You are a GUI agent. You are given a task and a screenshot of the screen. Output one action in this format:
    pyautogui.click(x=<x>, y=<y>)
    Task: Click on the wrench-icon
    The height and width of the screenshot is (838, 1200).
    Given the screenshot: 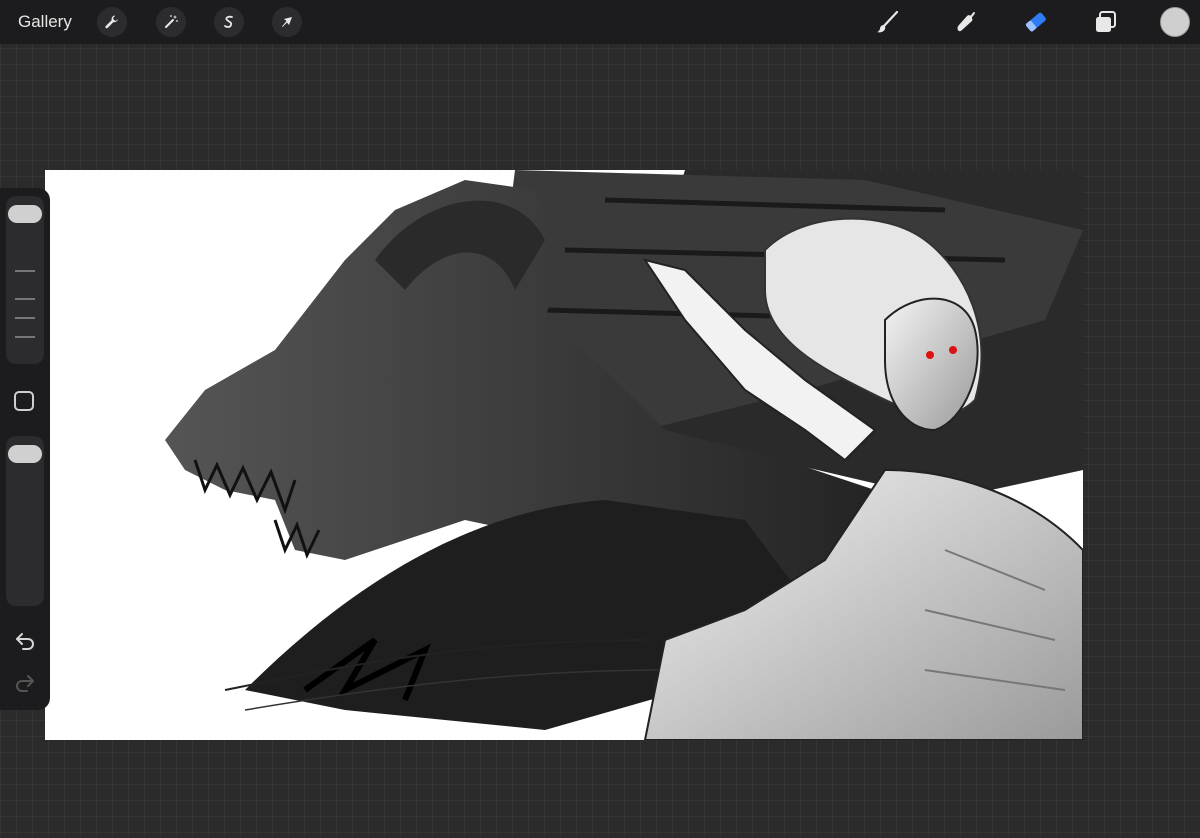 What is the action you would take?
    pyautogui.click(x=111, y=22)
    